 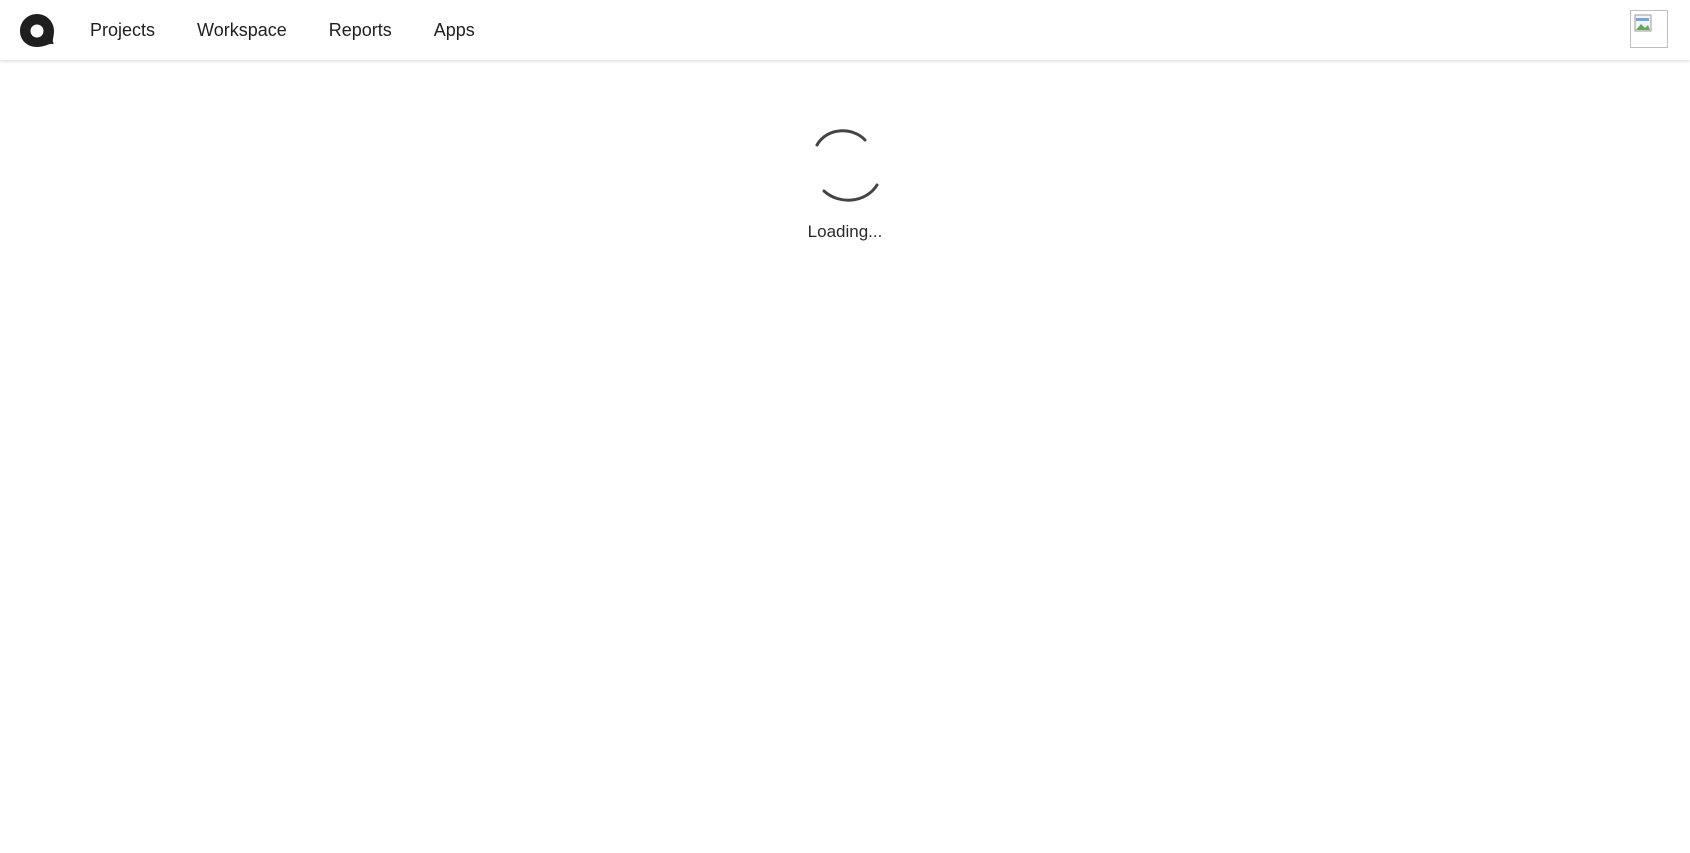 What do you see at coordinates (847, 165) in the screenshot?
I see `loading-spinner-icon` at bounding box center [847, 165].